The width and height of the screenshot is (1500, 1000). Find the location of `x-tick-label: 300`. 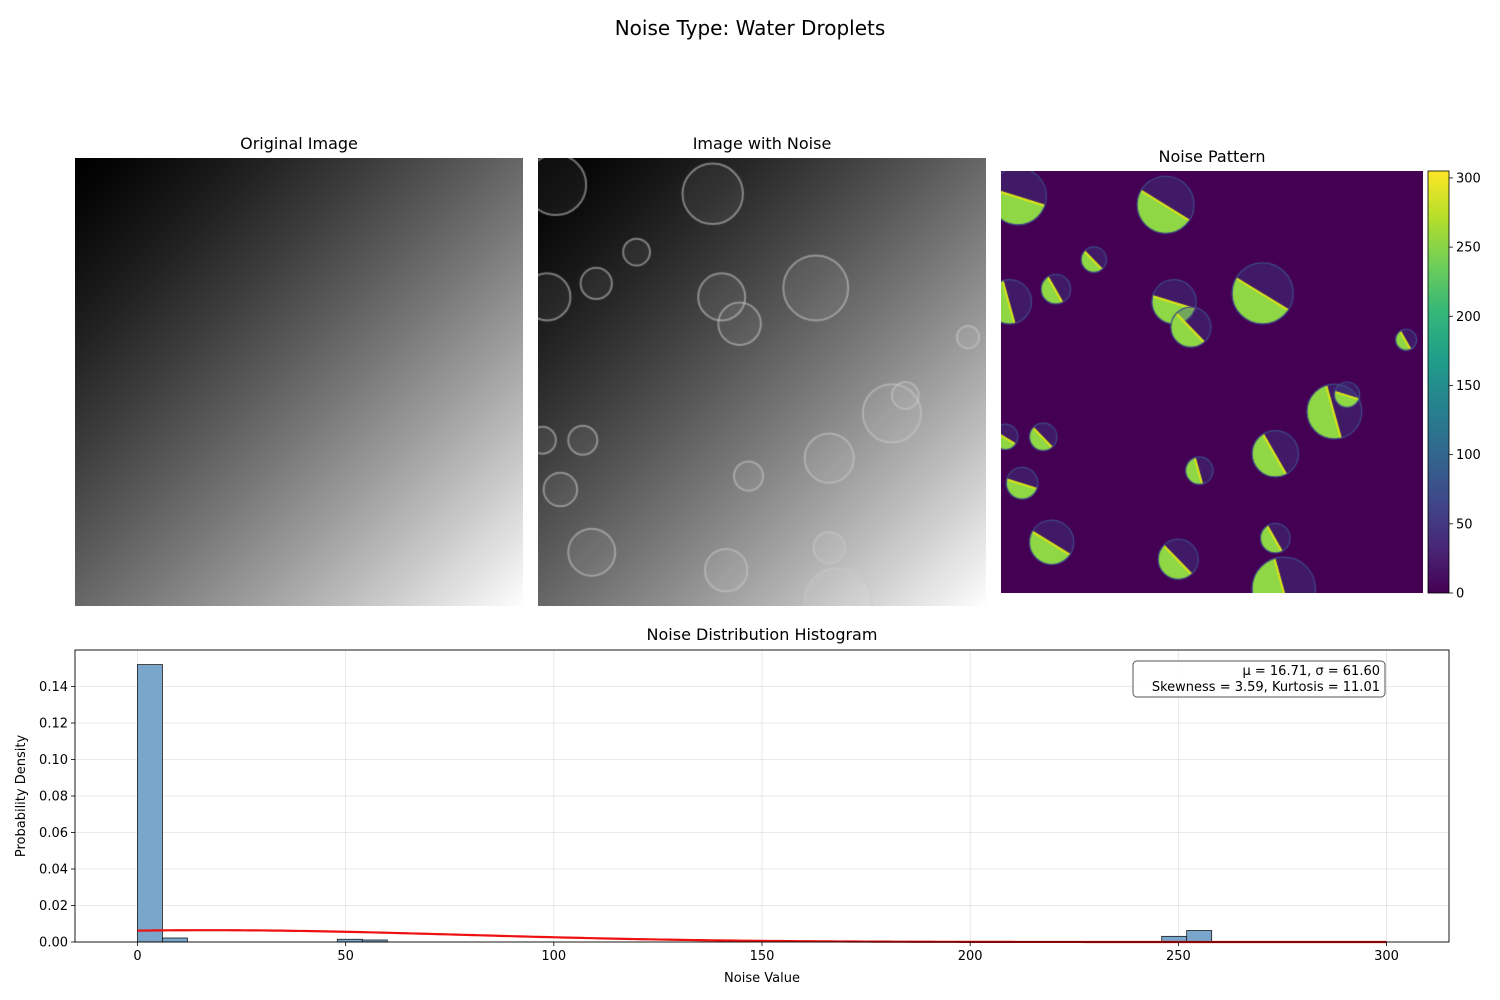

x-tick-label: 300 is located at coordinates (1386, 956).